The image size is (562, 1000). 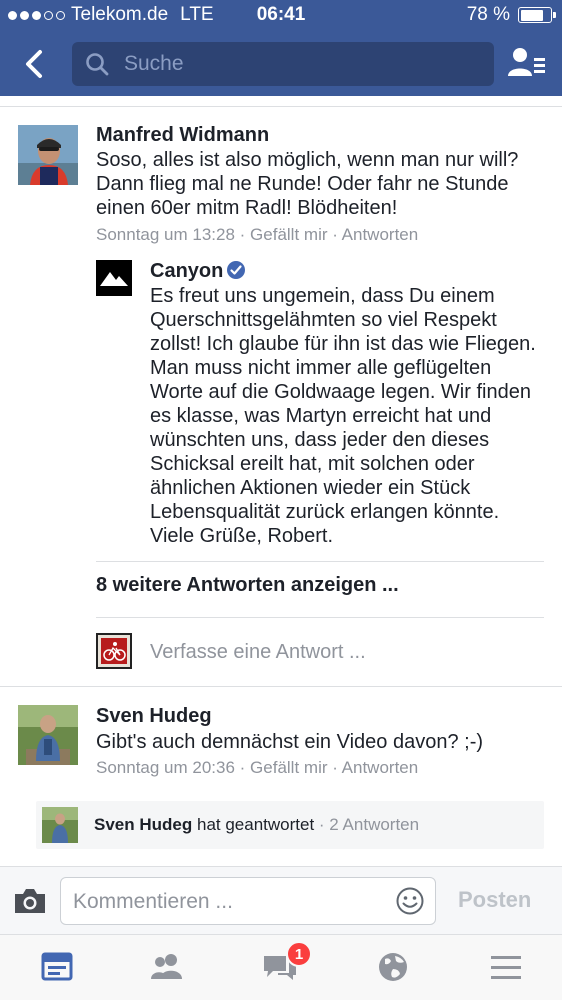 I want to click on tab-bar: 1, so click(x=281, y=967).